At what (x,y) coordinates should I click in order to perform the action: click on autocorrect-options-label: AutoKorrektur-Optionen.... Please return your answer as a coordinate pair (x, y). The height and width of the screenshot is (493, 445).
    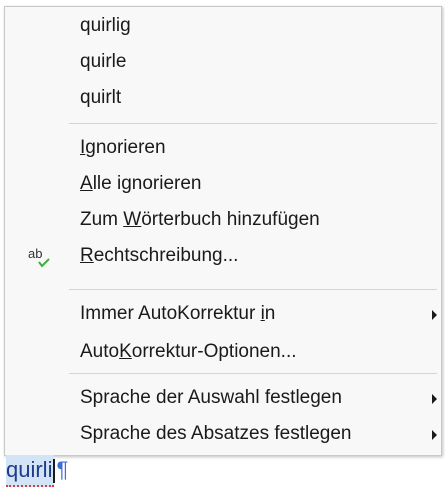
    Looking at the image, I should click on (188, 351).